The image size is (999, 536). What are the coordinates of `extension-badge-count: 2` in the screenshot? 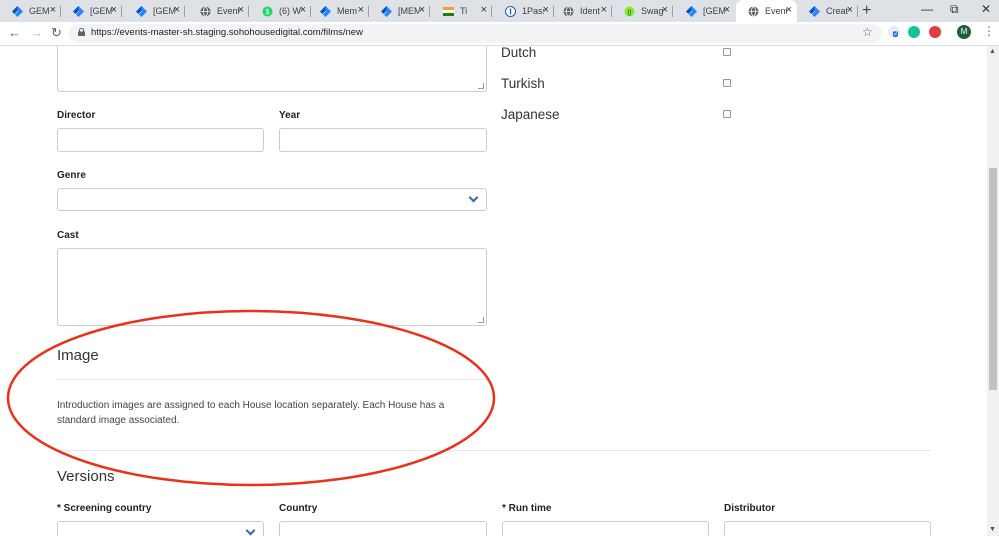 It's located at (896, 34).